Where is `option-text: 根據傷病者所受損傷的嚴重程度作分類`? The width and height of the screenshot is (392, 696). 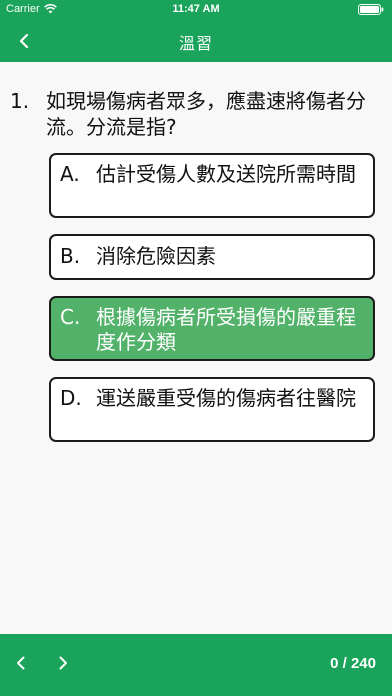 option-text: 根據傷病者所受損傷的嚴重程度作分類 is located at coordinates (226, 329).